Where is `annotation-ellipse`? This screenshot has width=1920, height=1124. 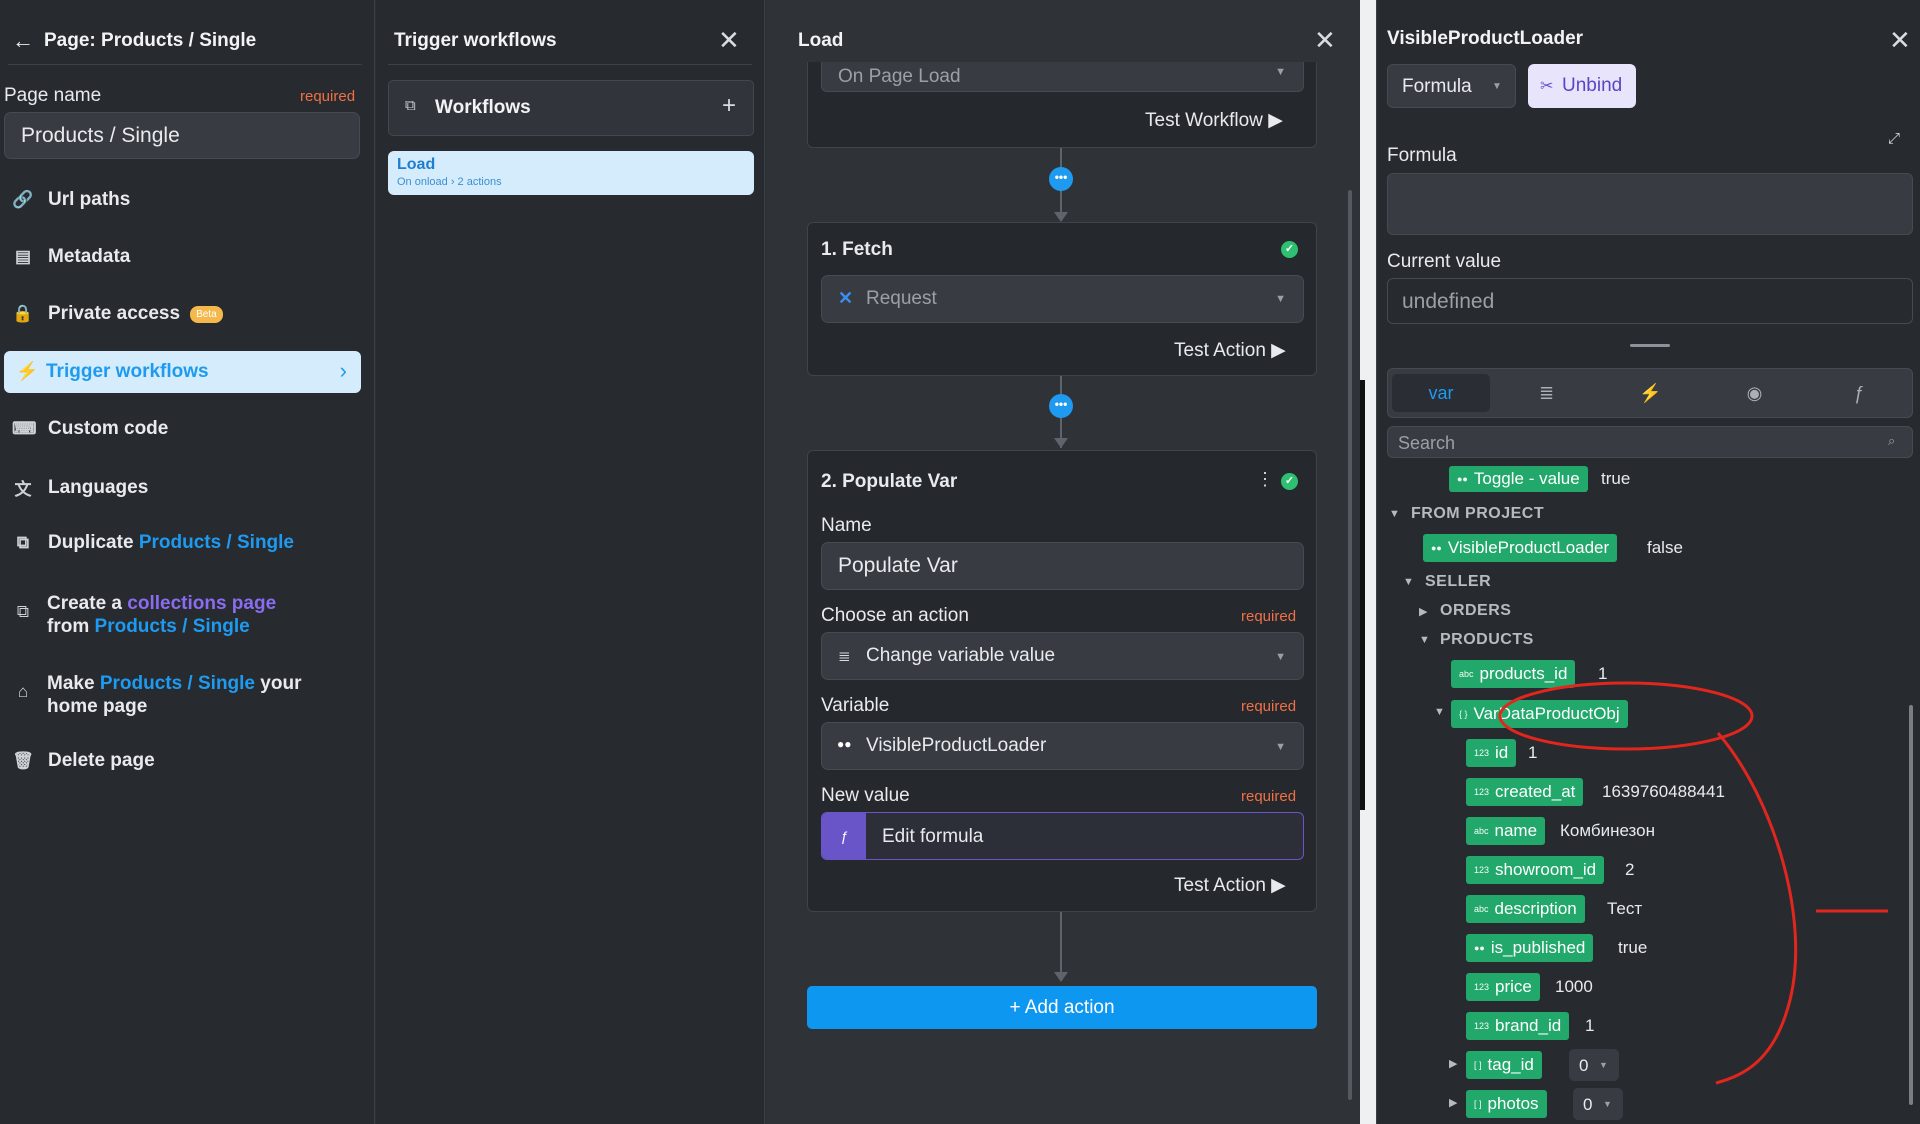 annotation-ellipse is located at coordinates (1626, 716).